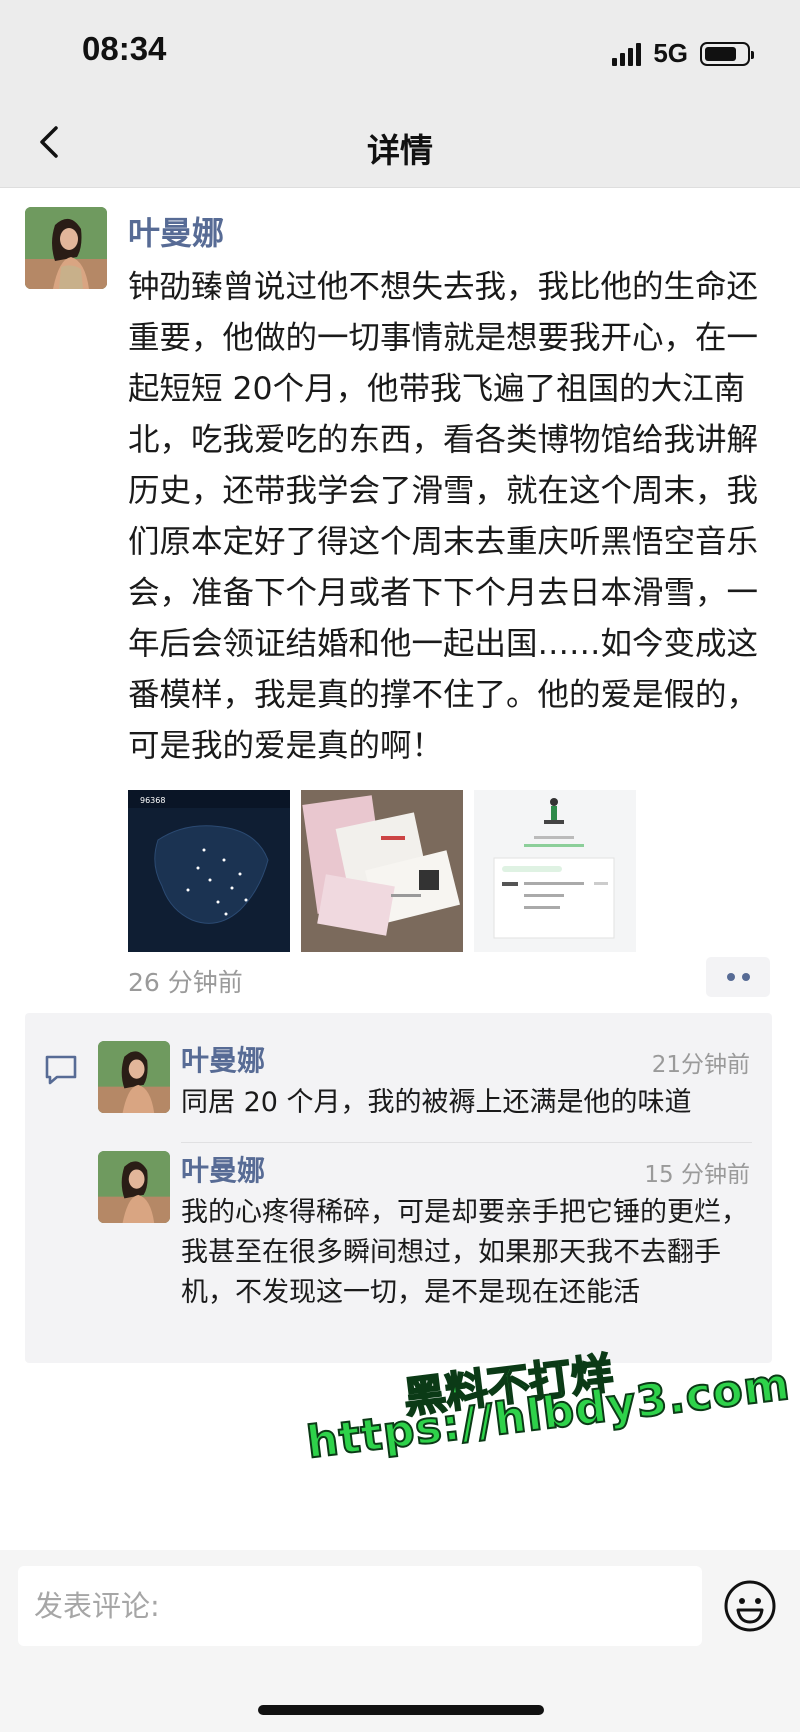  What do you see at coordinates (400, 150) in the screenshot?
I see `page-title: 详情` at bounding box center [400, 150].